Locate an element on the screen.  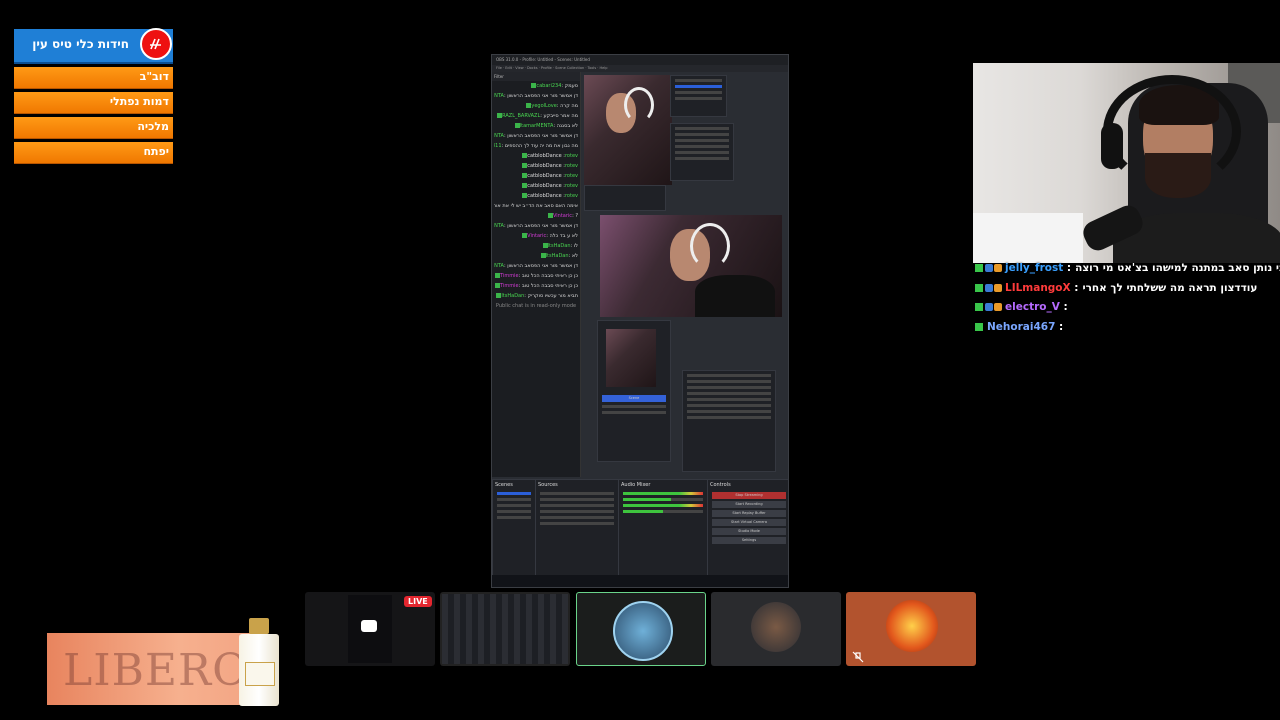
chat-dock-username: RAZL_BARVAZL is located at coordinates (521, 116).